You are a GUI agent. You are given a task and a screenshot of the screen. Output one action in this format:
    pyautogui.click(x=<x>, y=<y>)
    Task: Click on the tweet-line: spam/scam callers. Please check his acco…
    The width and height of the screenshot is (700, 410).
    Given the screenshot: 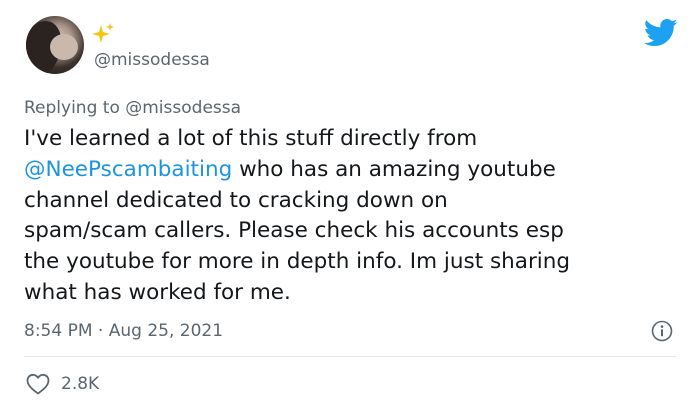 What is the action you would take?
    pyautogui.click(x=294, y=231)
    